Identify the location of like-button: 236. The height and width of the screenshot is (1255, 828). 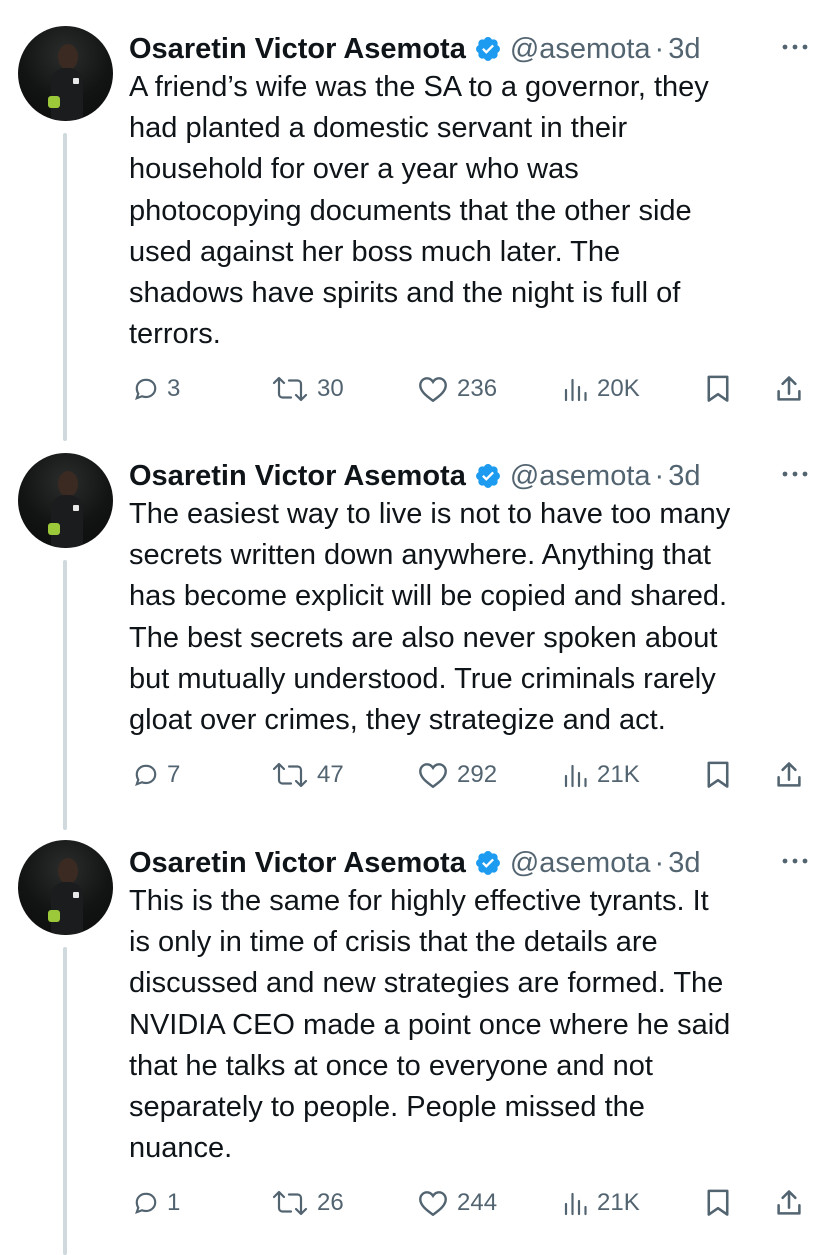
(457, 389).